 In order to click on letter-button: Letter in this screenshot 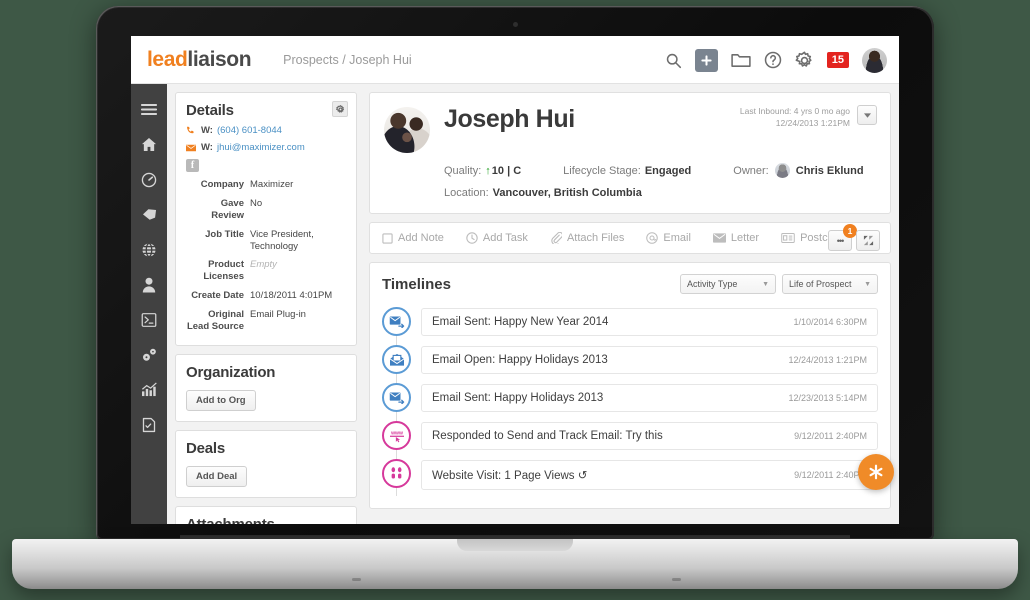, I will do `click(735, 238)`.